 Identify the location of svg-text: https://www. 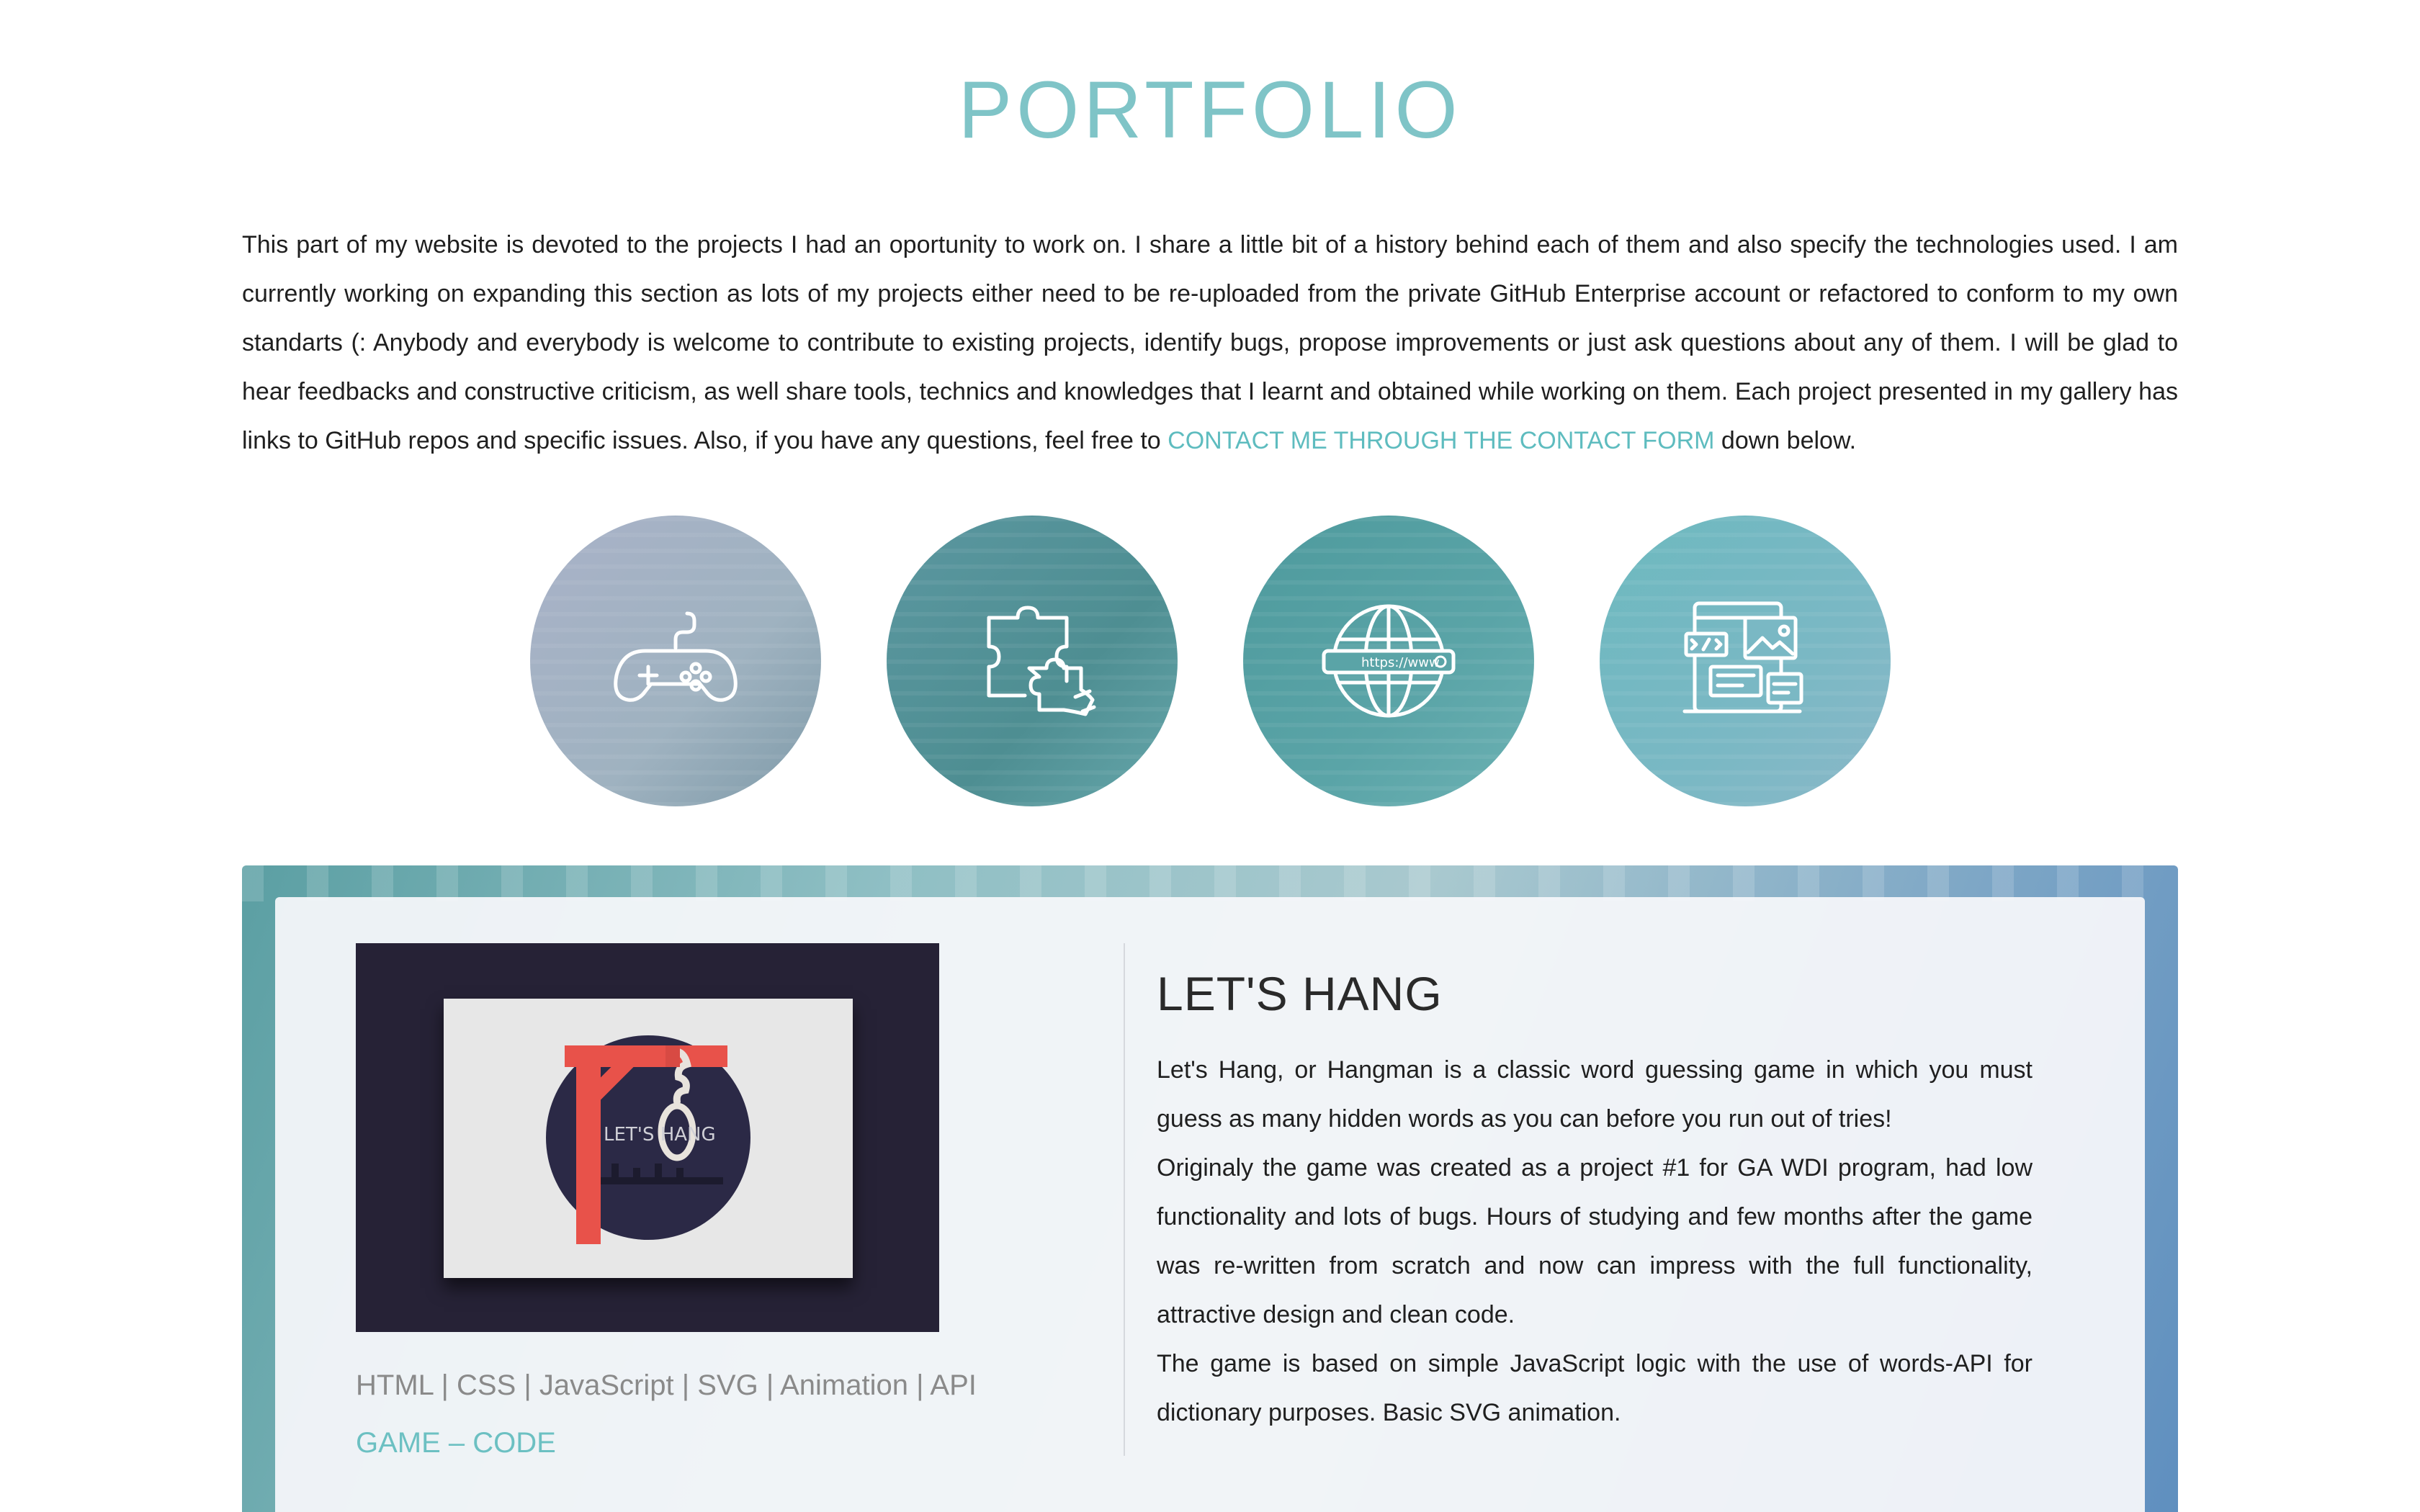
(1400, 662).